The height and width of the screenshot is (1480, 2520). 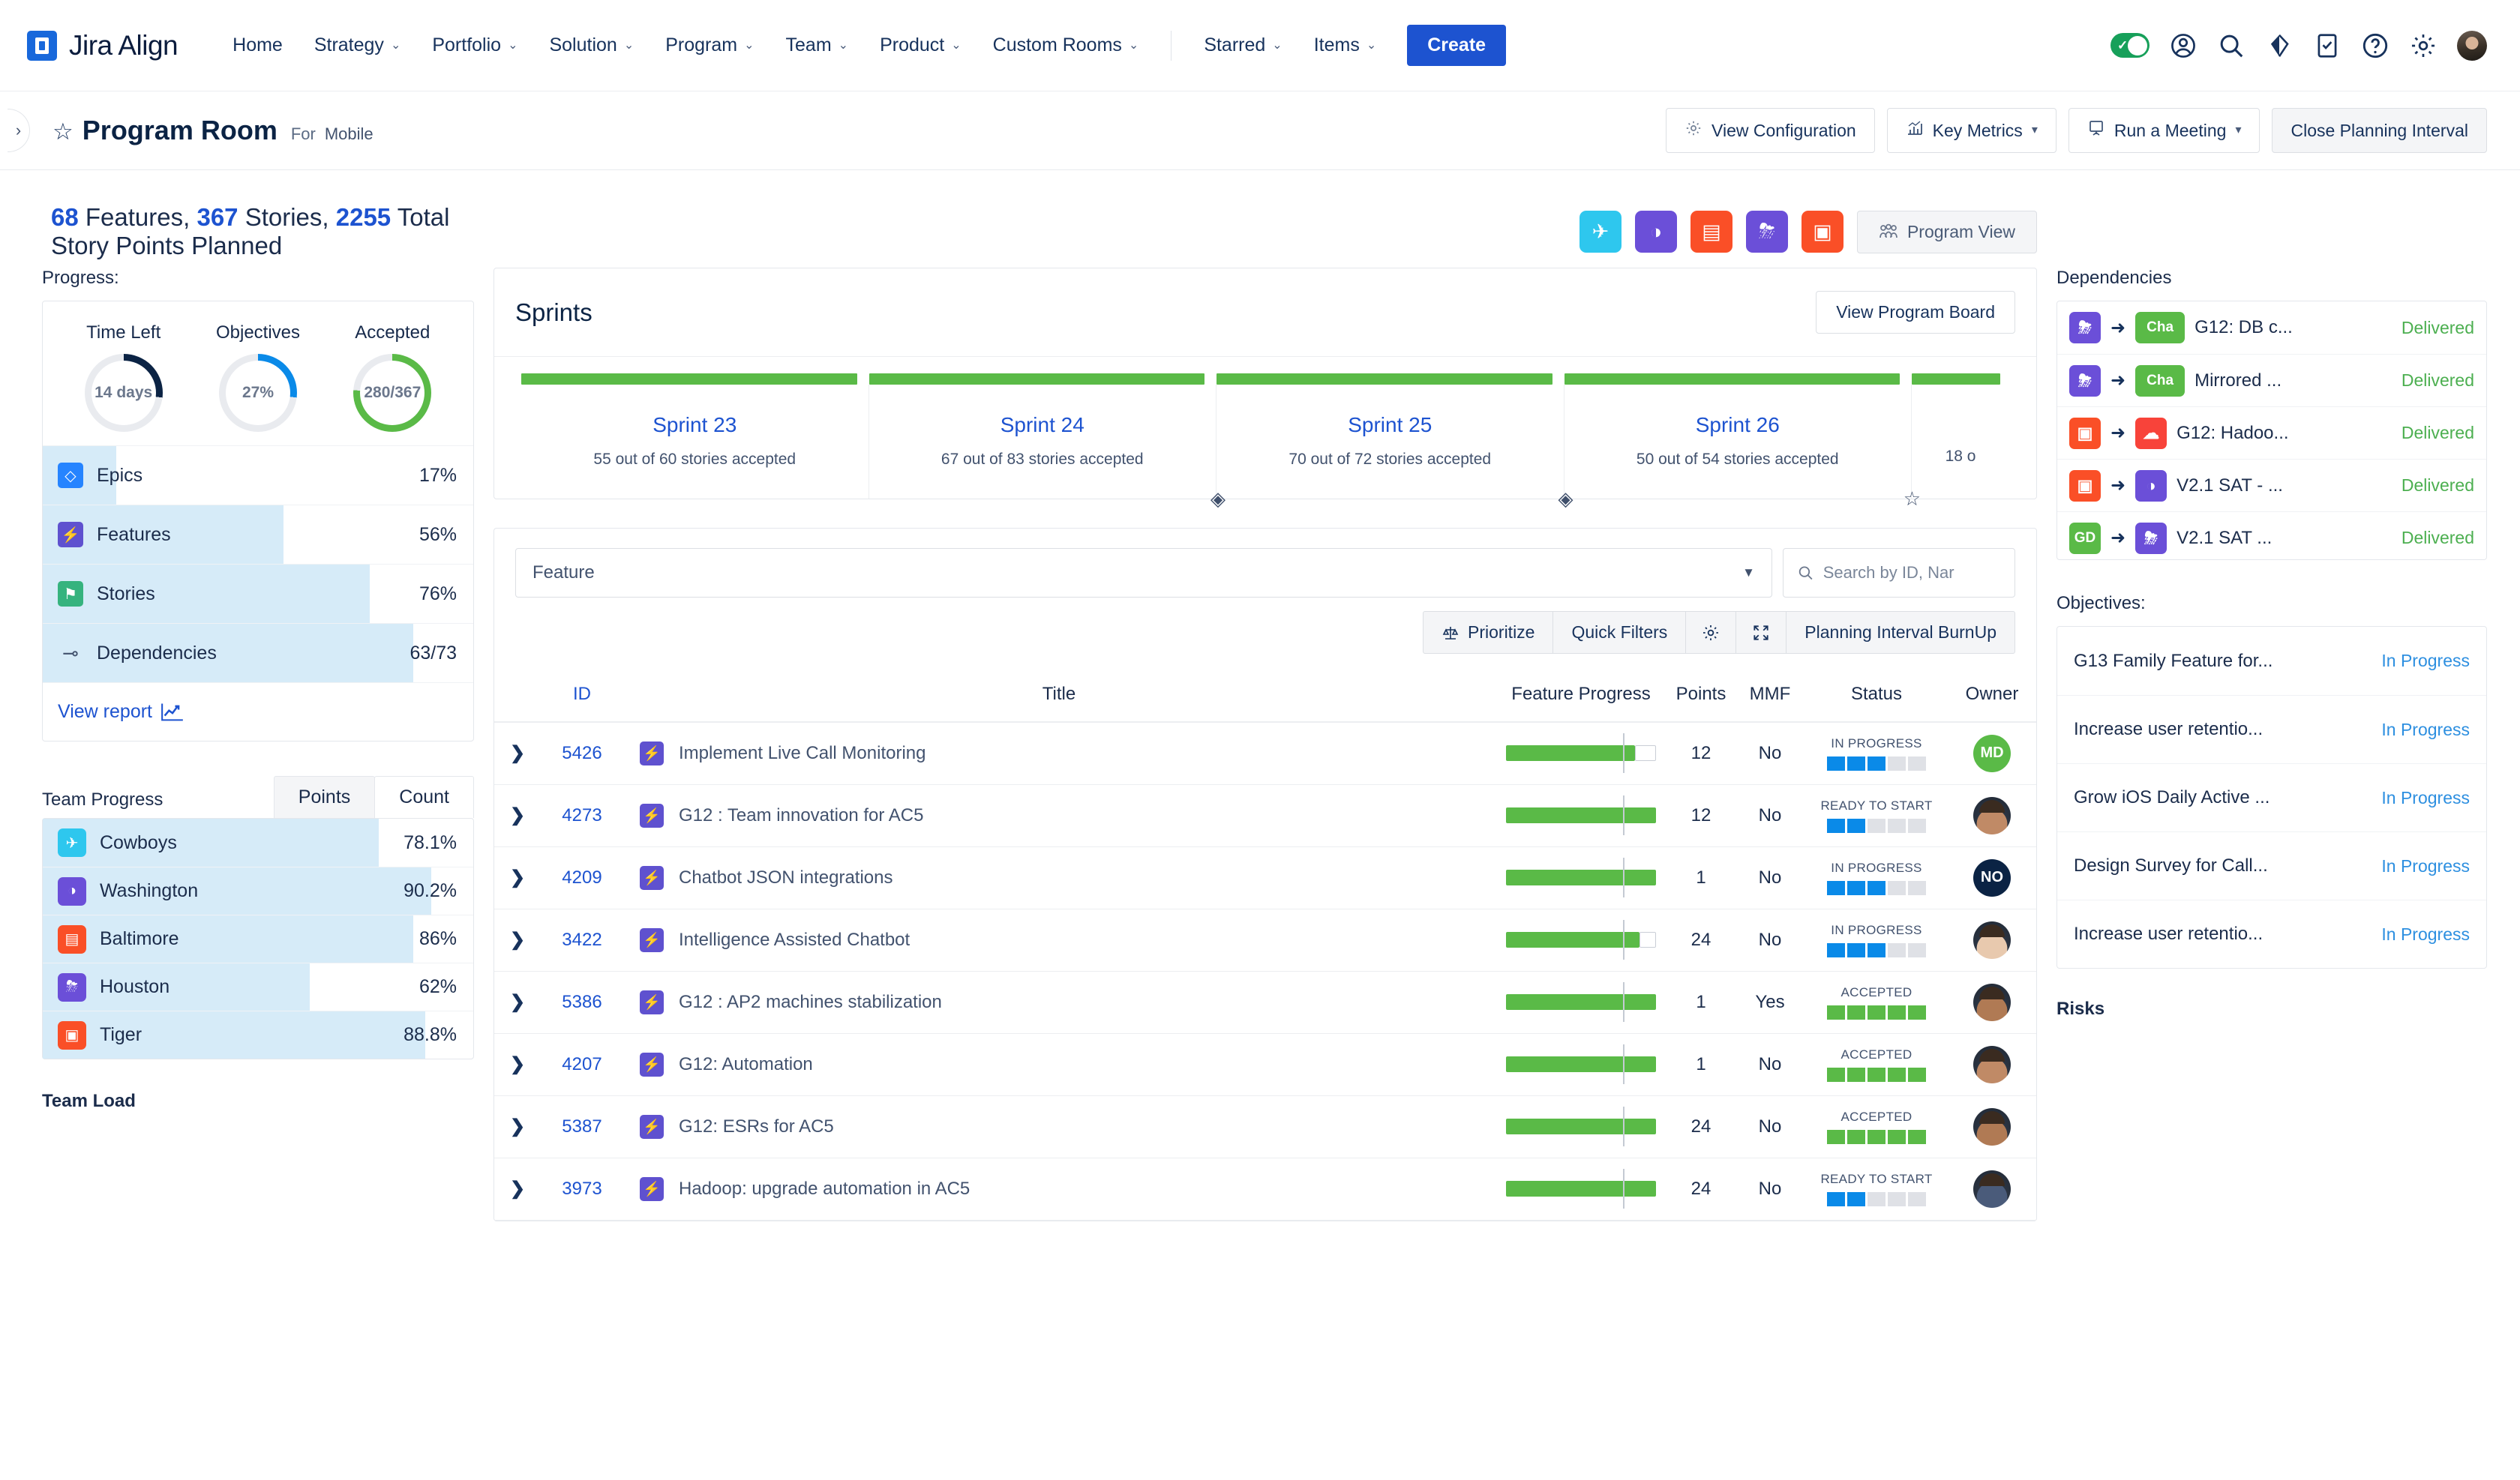 I want to click on dependency-row: ▣ ➜ ☁ G12: Hadoo... Delivered, so click(x=2271, y=432).